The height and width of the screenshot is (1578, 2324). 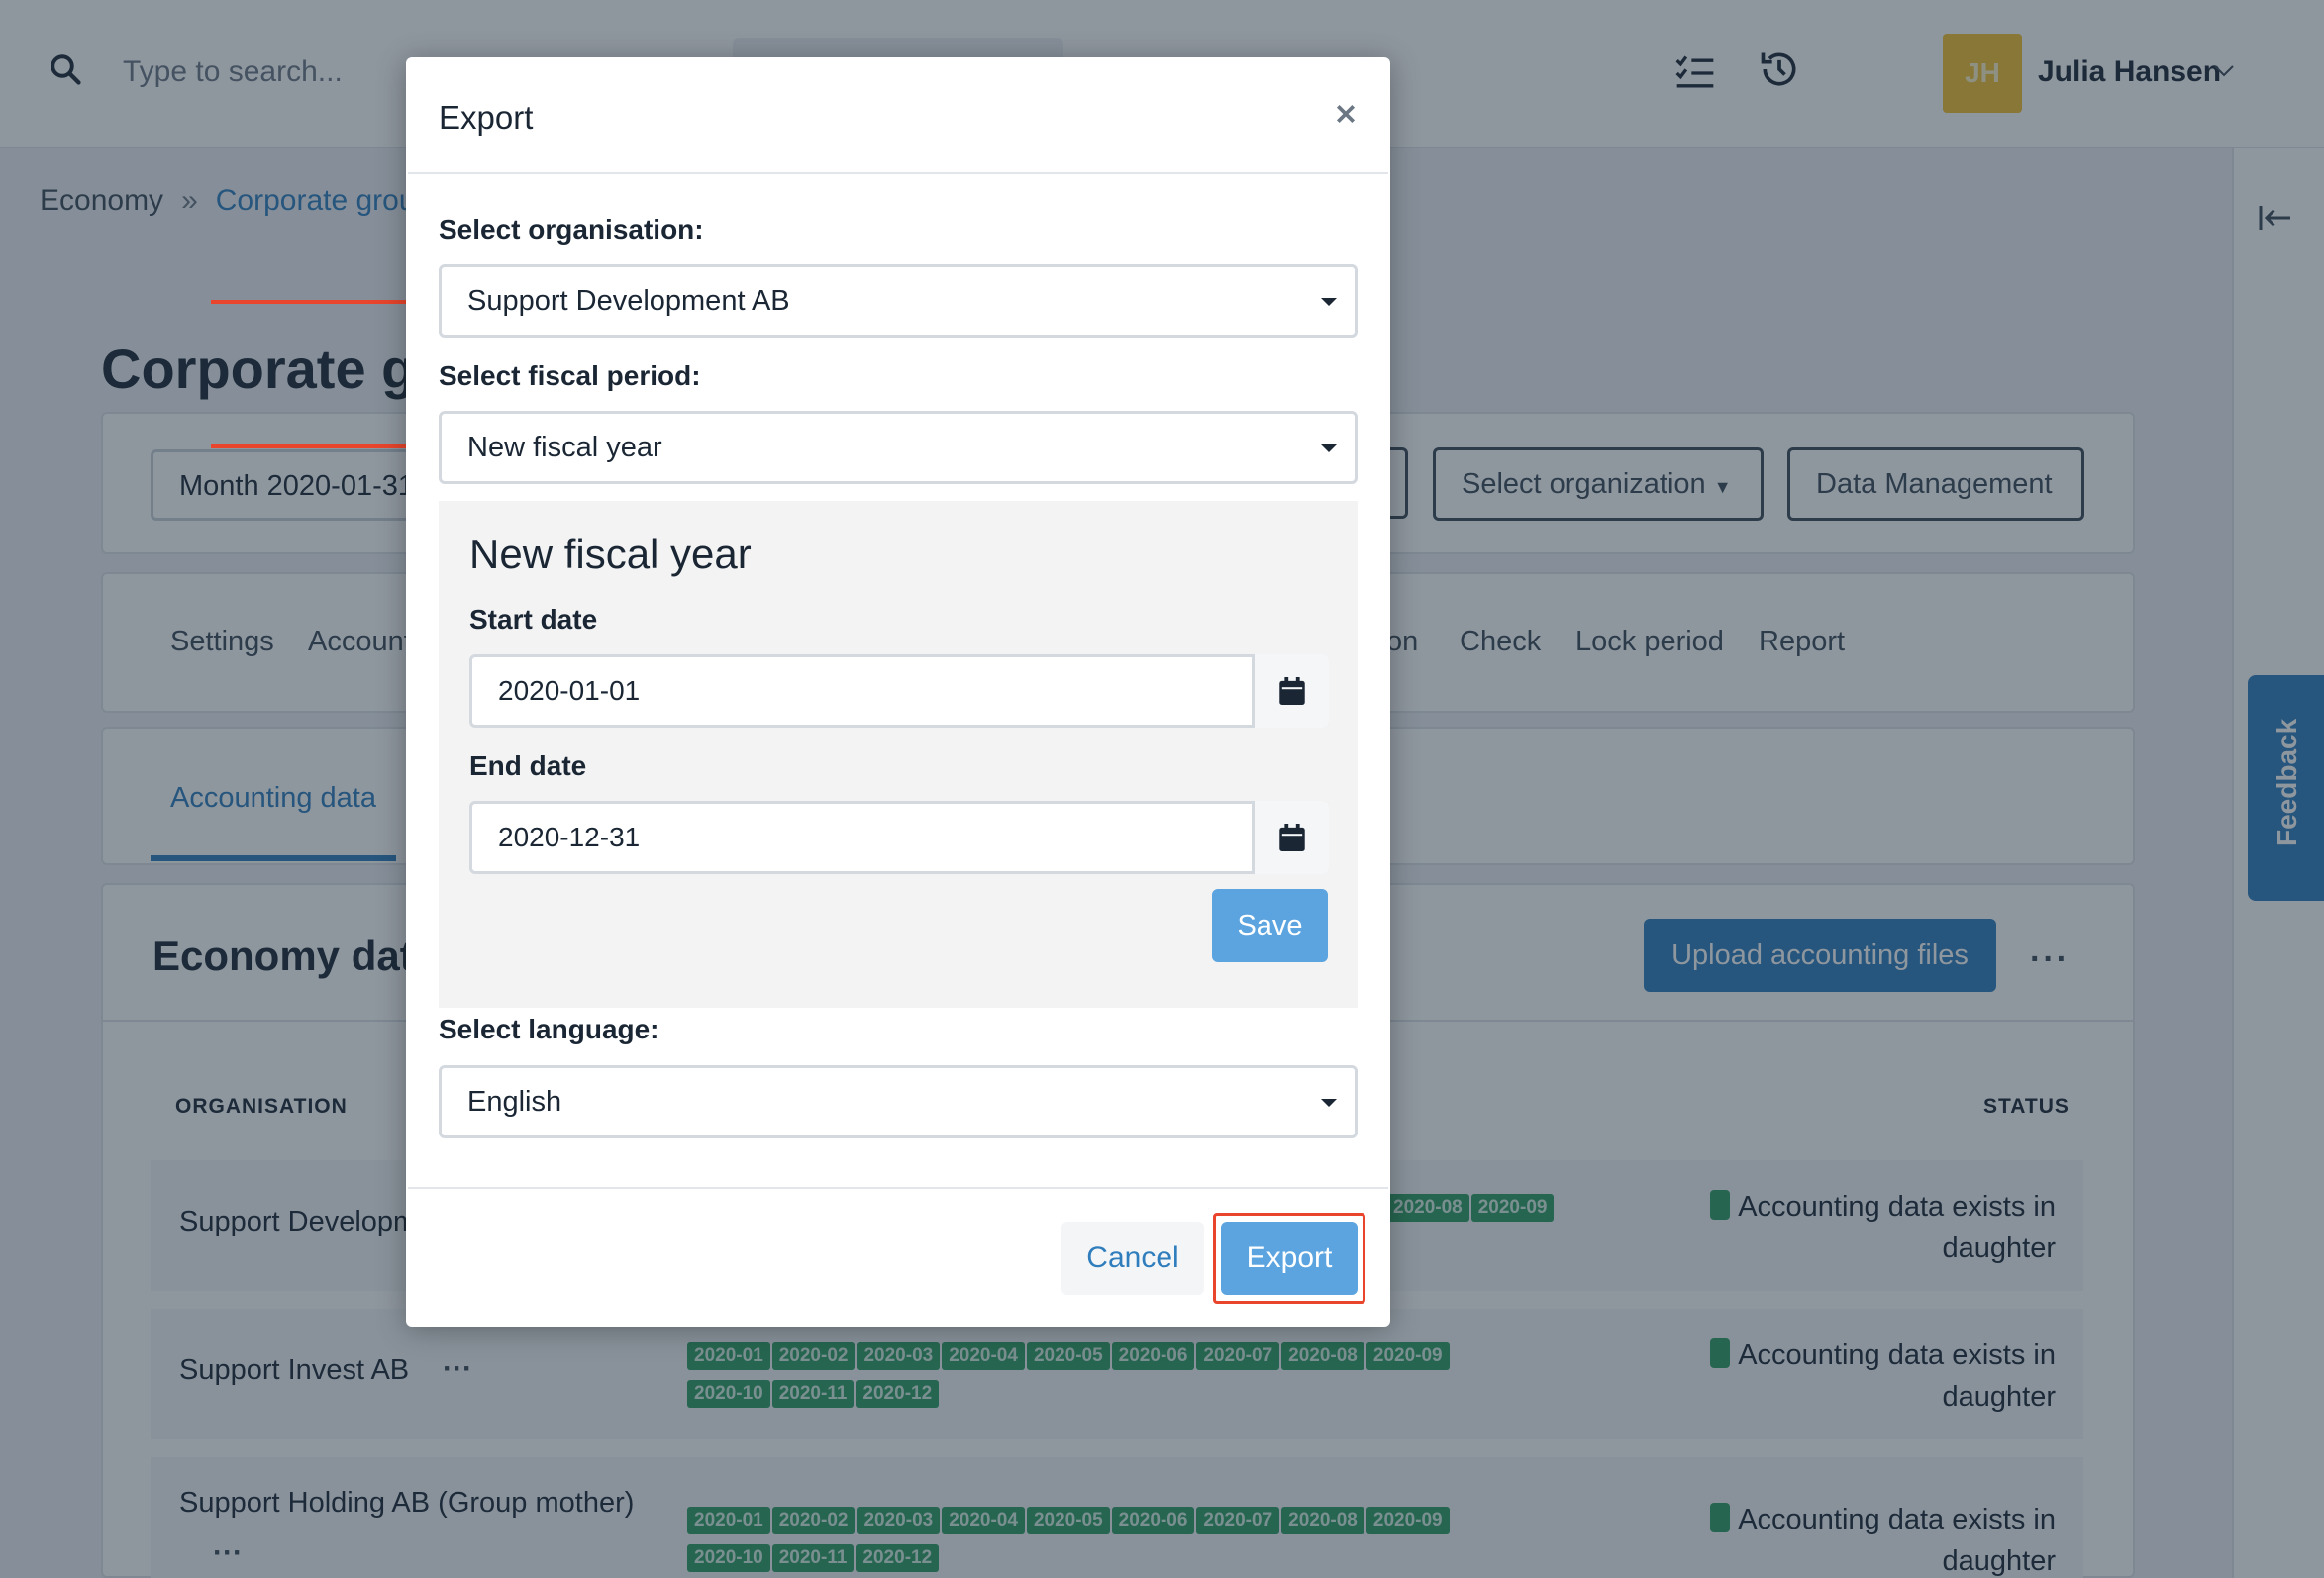 What do you see at coordinates (533, 619) in the screenshot?
I see `start-date-label: Start date` at bounding box center [533, 619].